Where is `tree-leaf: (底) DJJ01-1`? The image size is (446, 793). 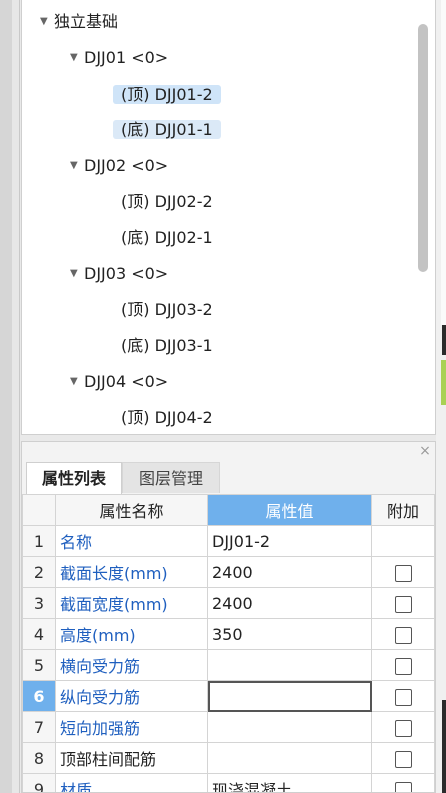 tree-leaf: (底) DJJ01-1 is located at coordinates (167, 130).